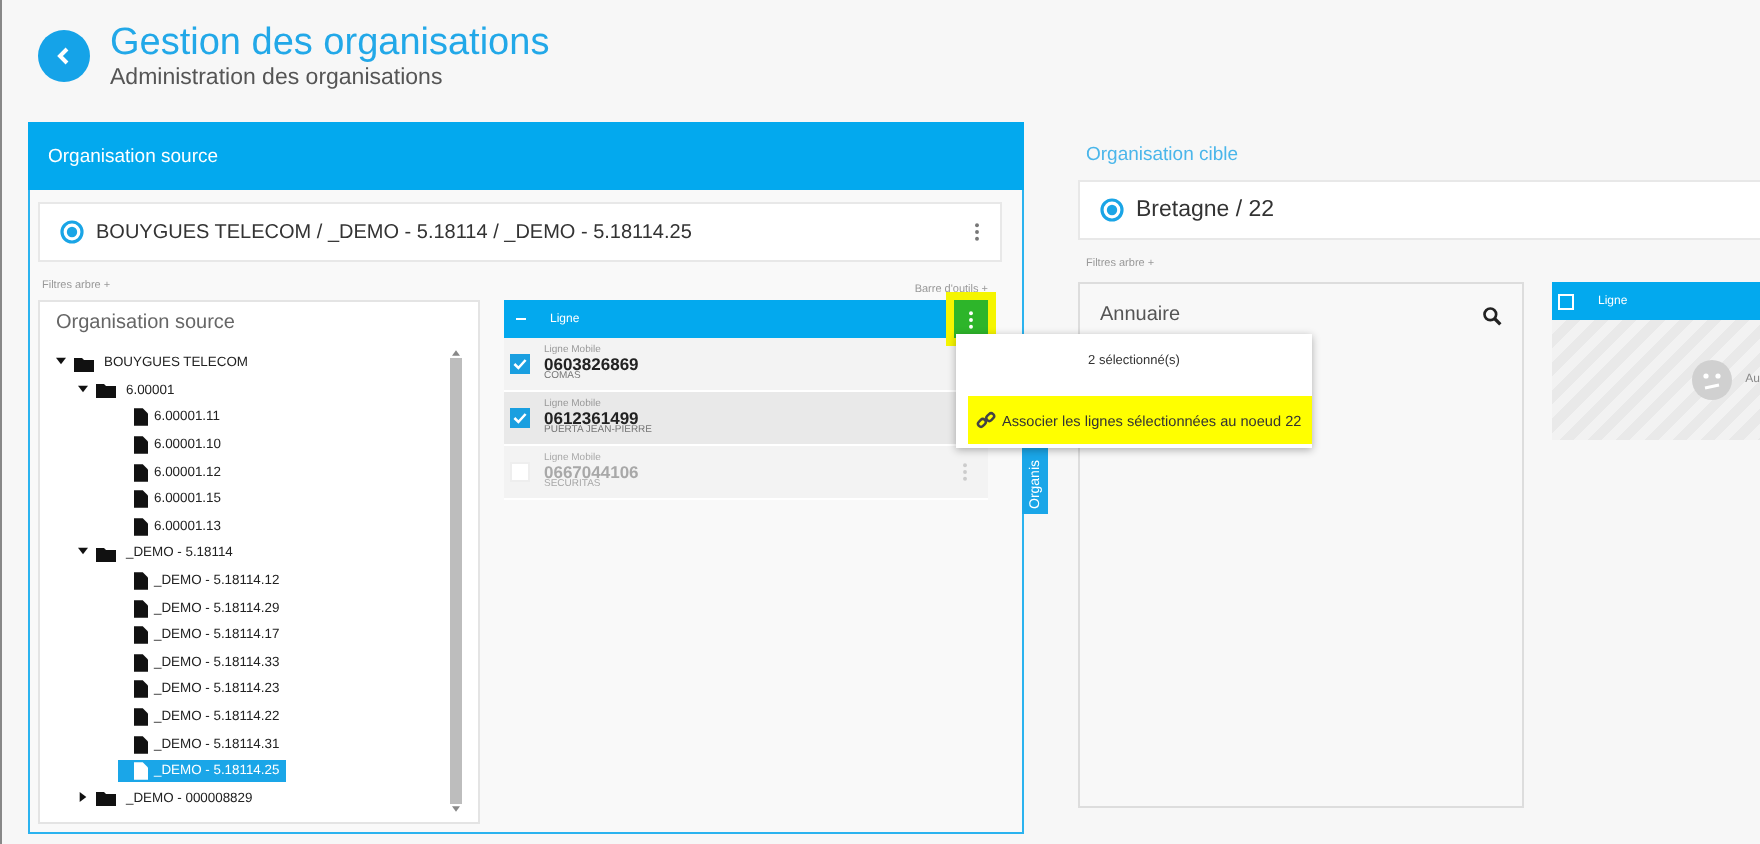 The height and width of the screenshot is (844, 1760). I want to click on line-number: 0612361499, so click(591, 418).